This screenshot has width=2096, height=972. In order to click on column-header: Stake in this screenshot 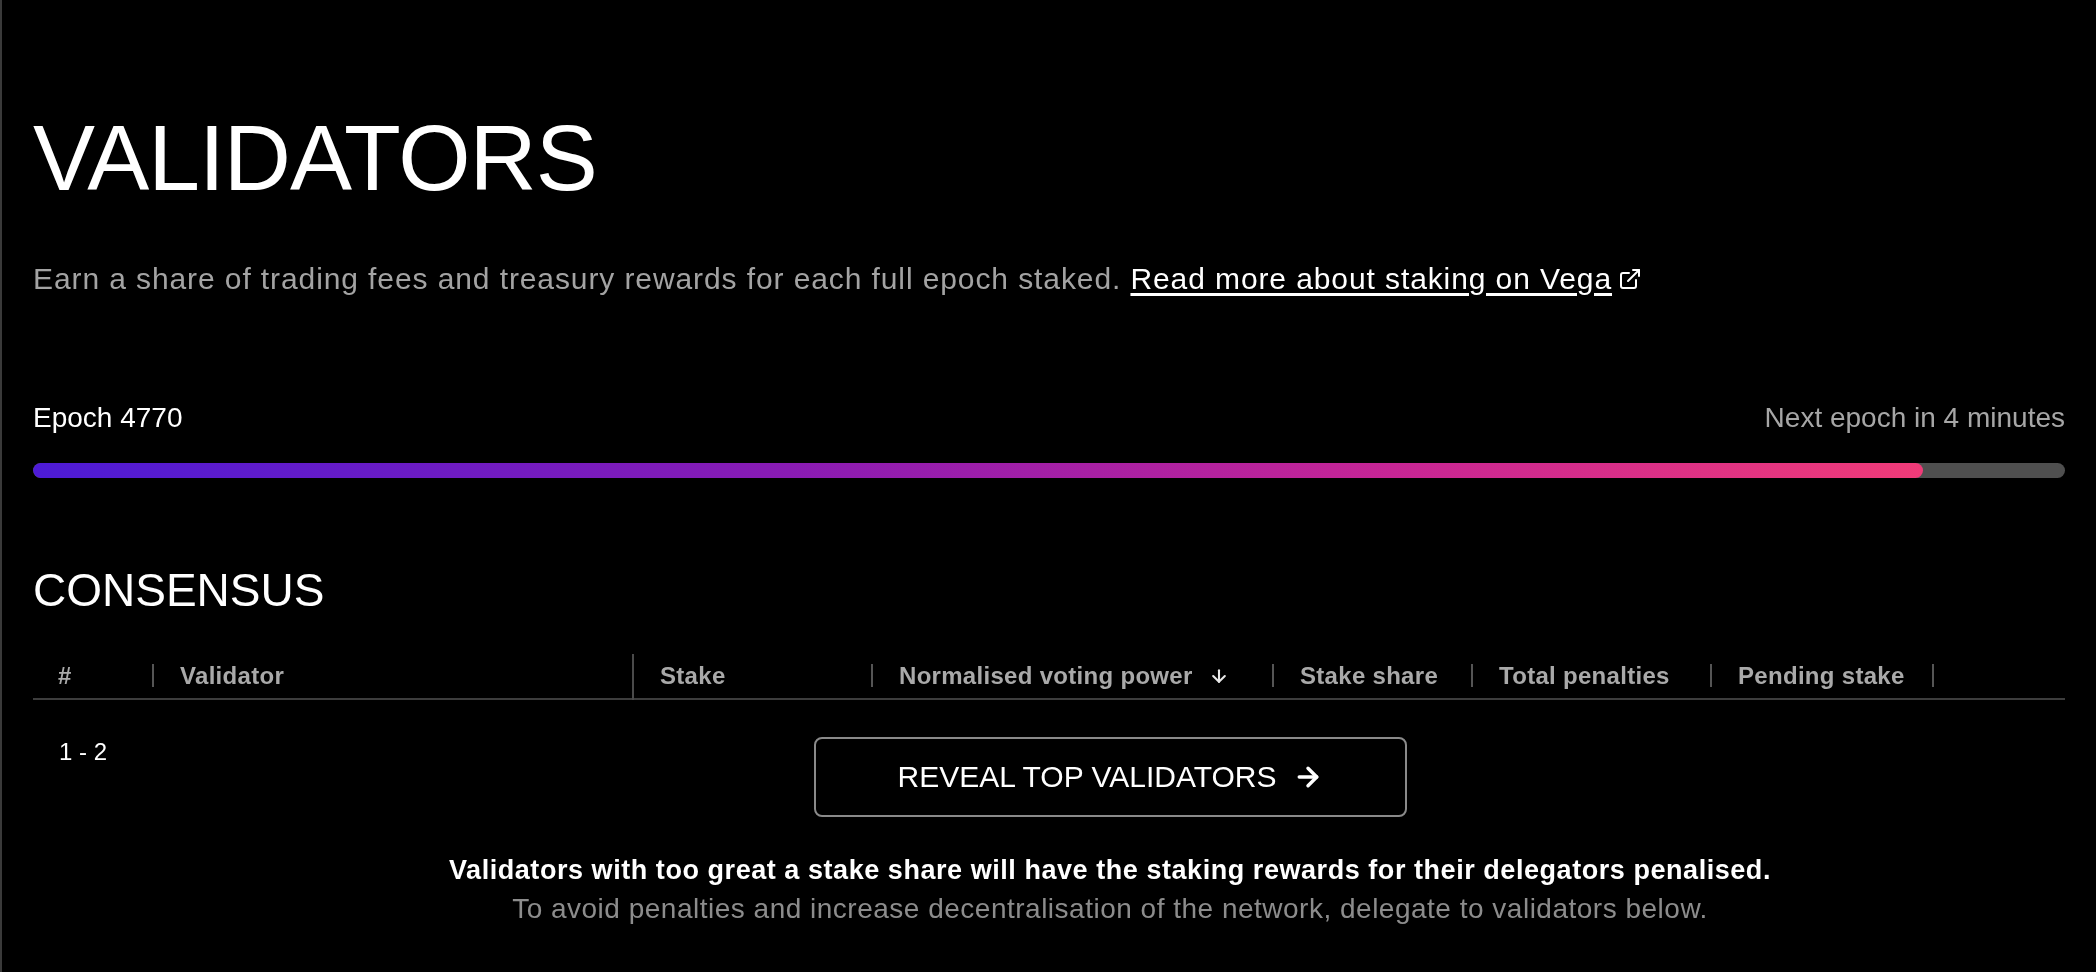, I will do `click(754, 676)`.